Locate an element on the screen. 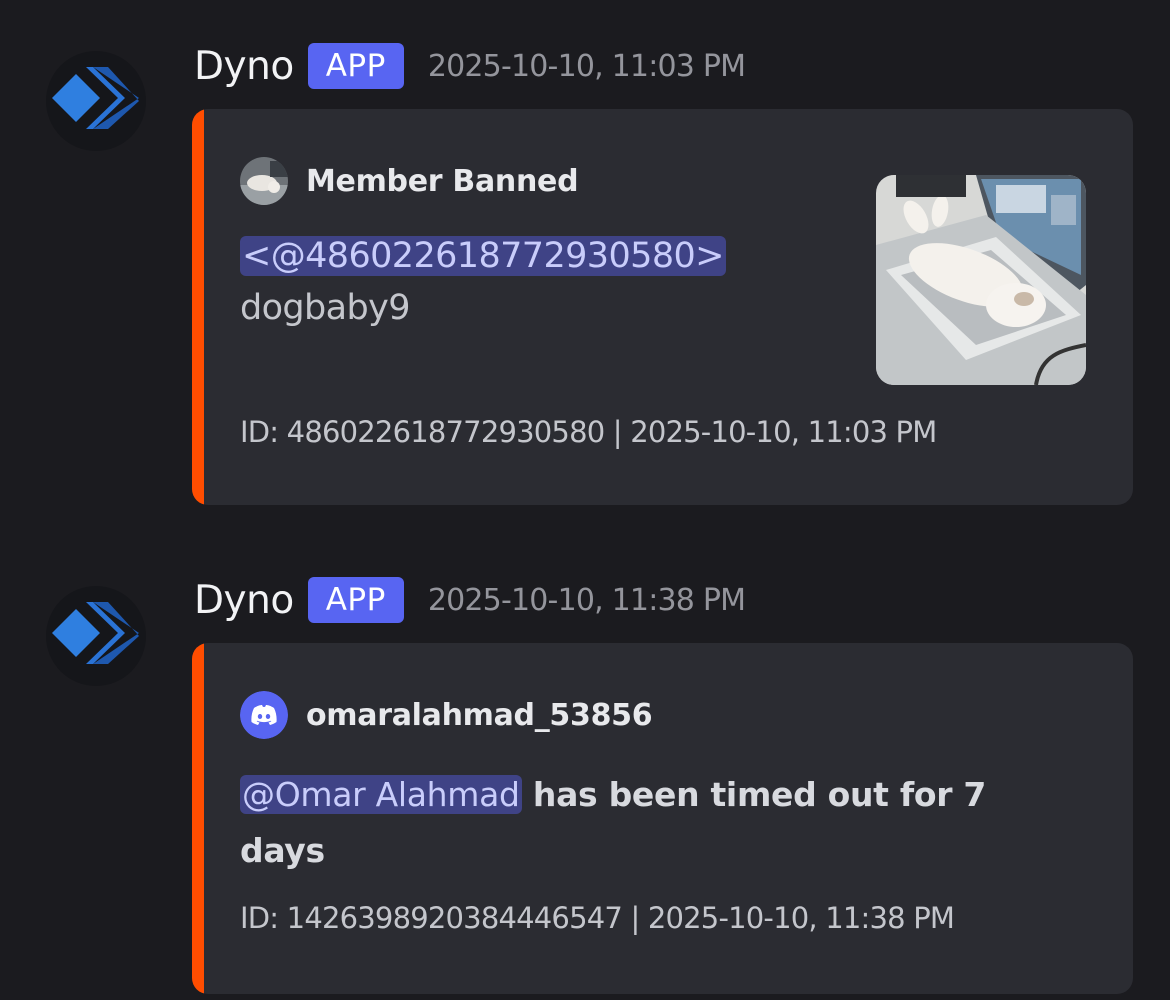  message-timestamp: 2025-10-10, 11:38 PM is located at coordinates (586, 600).